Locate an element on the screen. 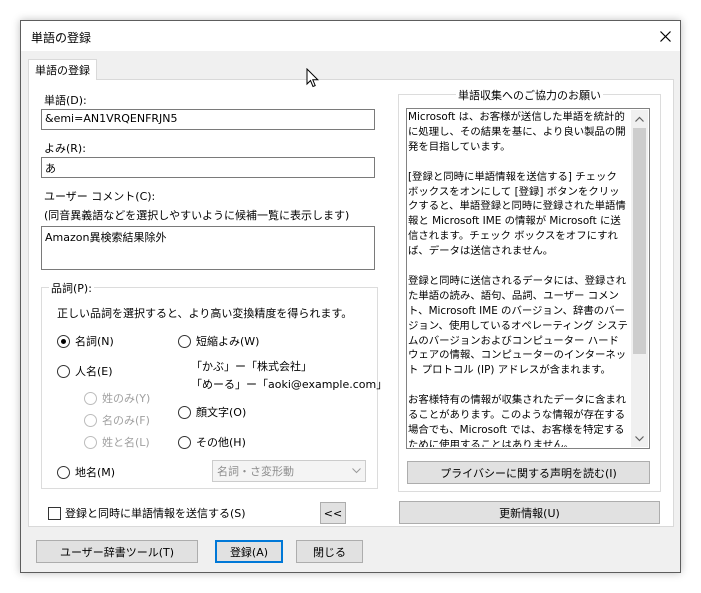 The height and width of the screenshot is (593, 701). radio-surname-given-indicator is located at coordinates (90, 442).